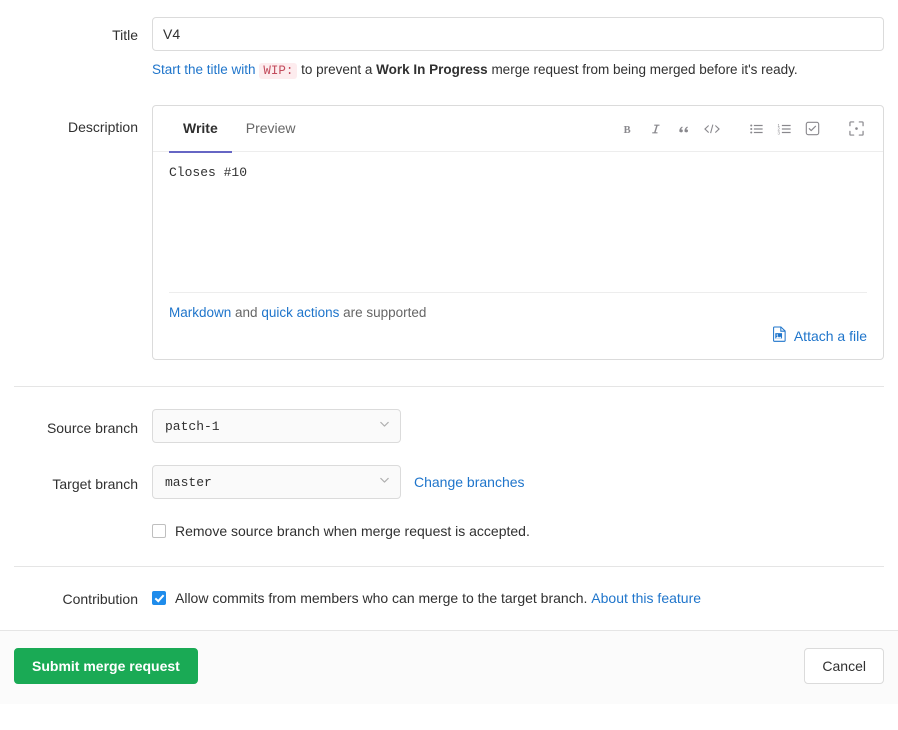  I want to click on wip-hint-link: Start the title with, so click(204, 69).